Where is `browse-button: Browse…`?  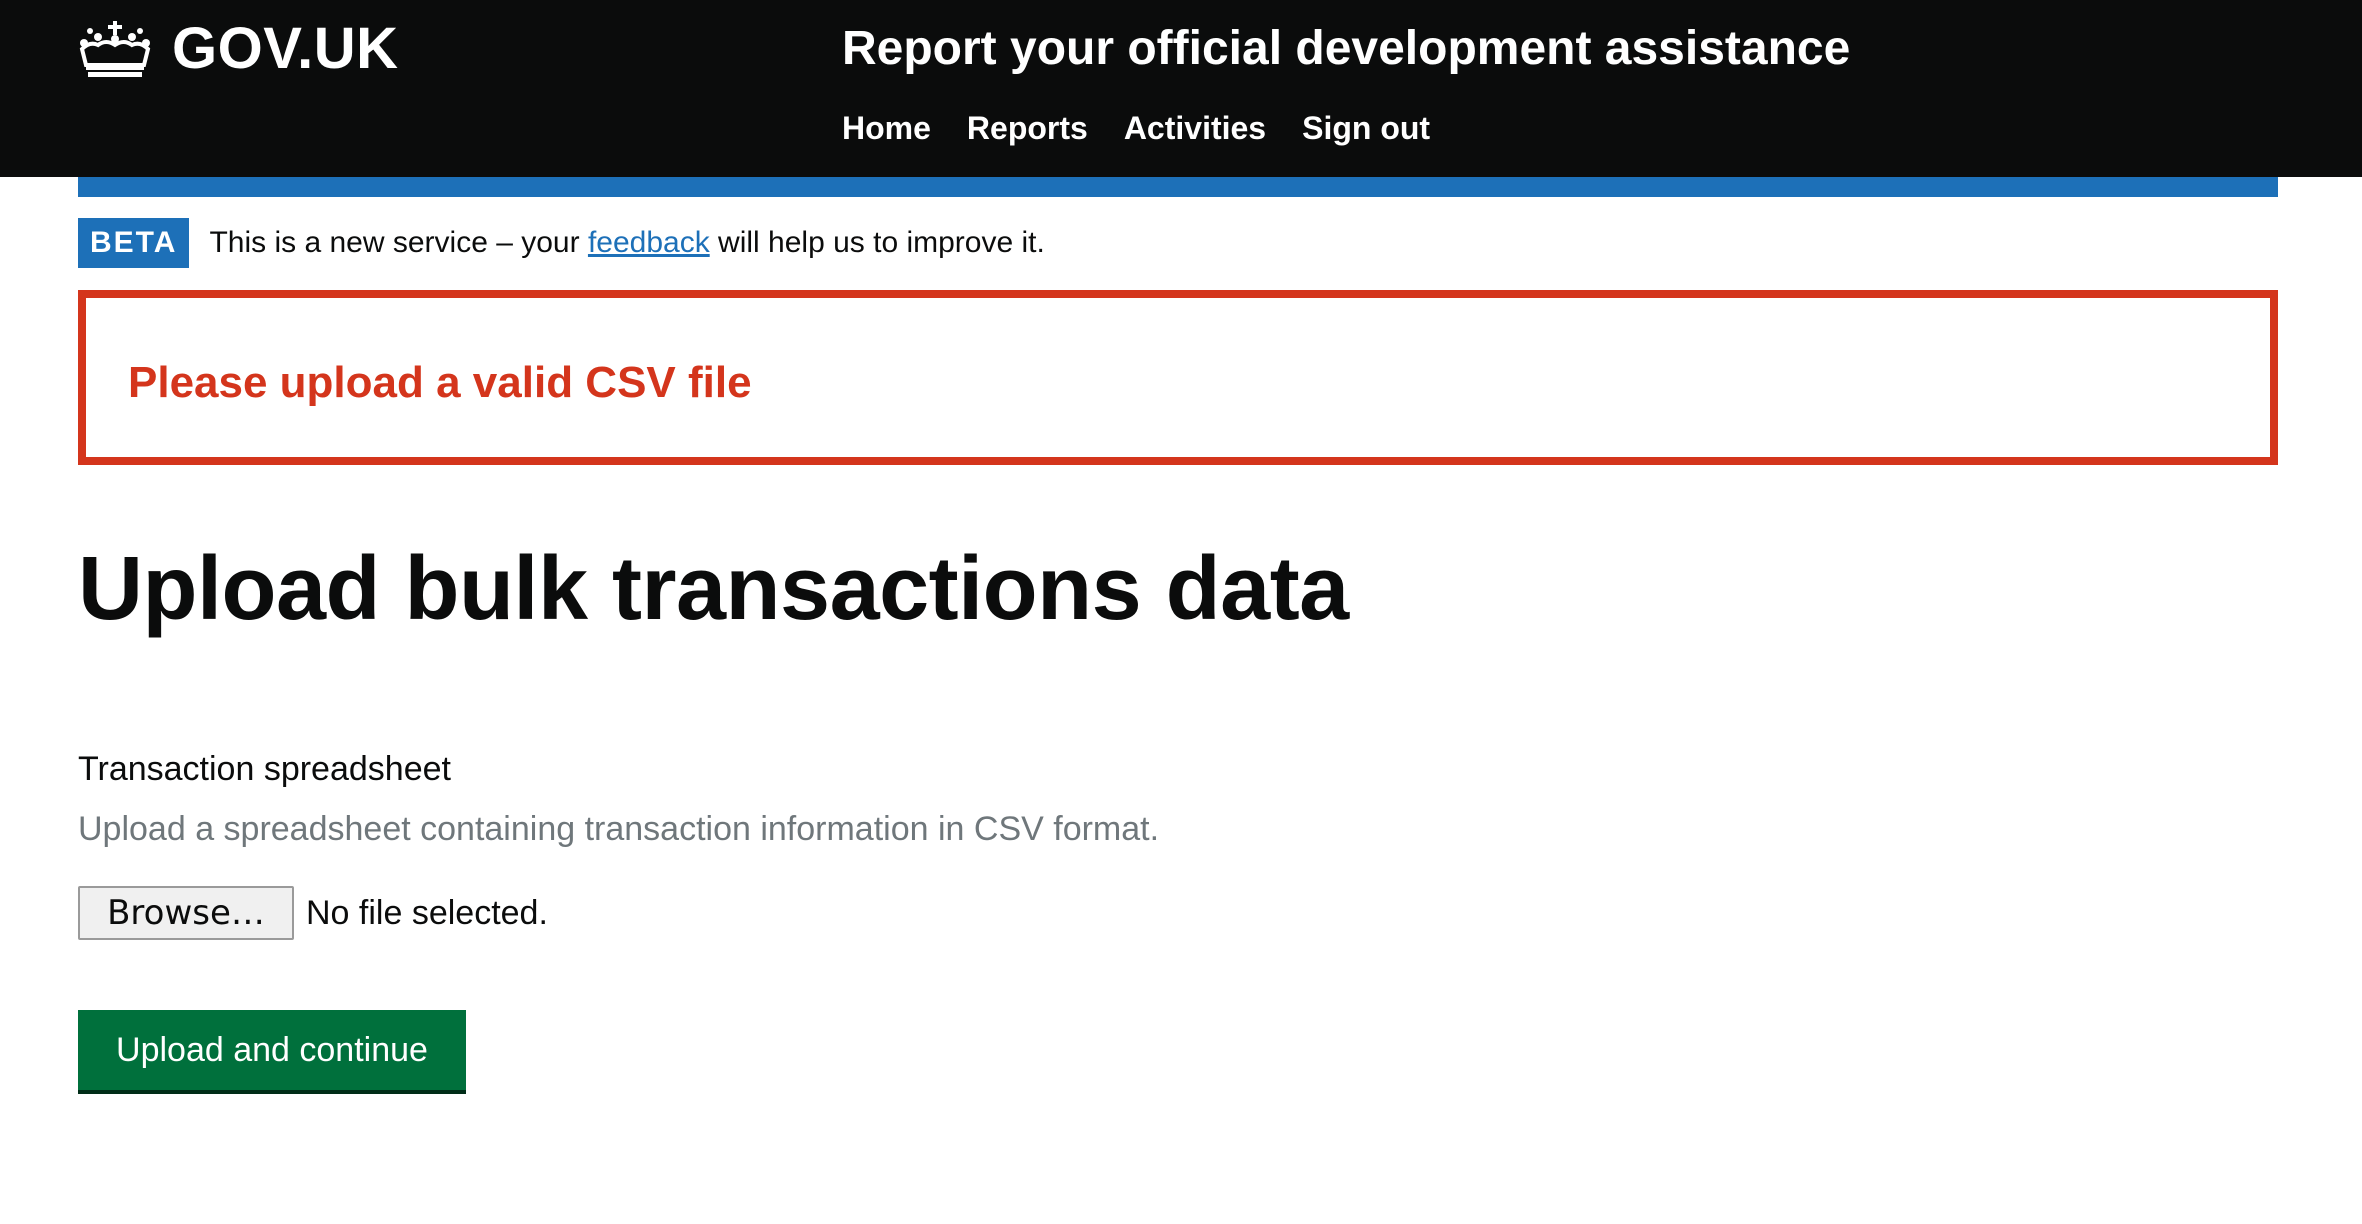
browse-button: Browse… is located at coordinates (186, 913).